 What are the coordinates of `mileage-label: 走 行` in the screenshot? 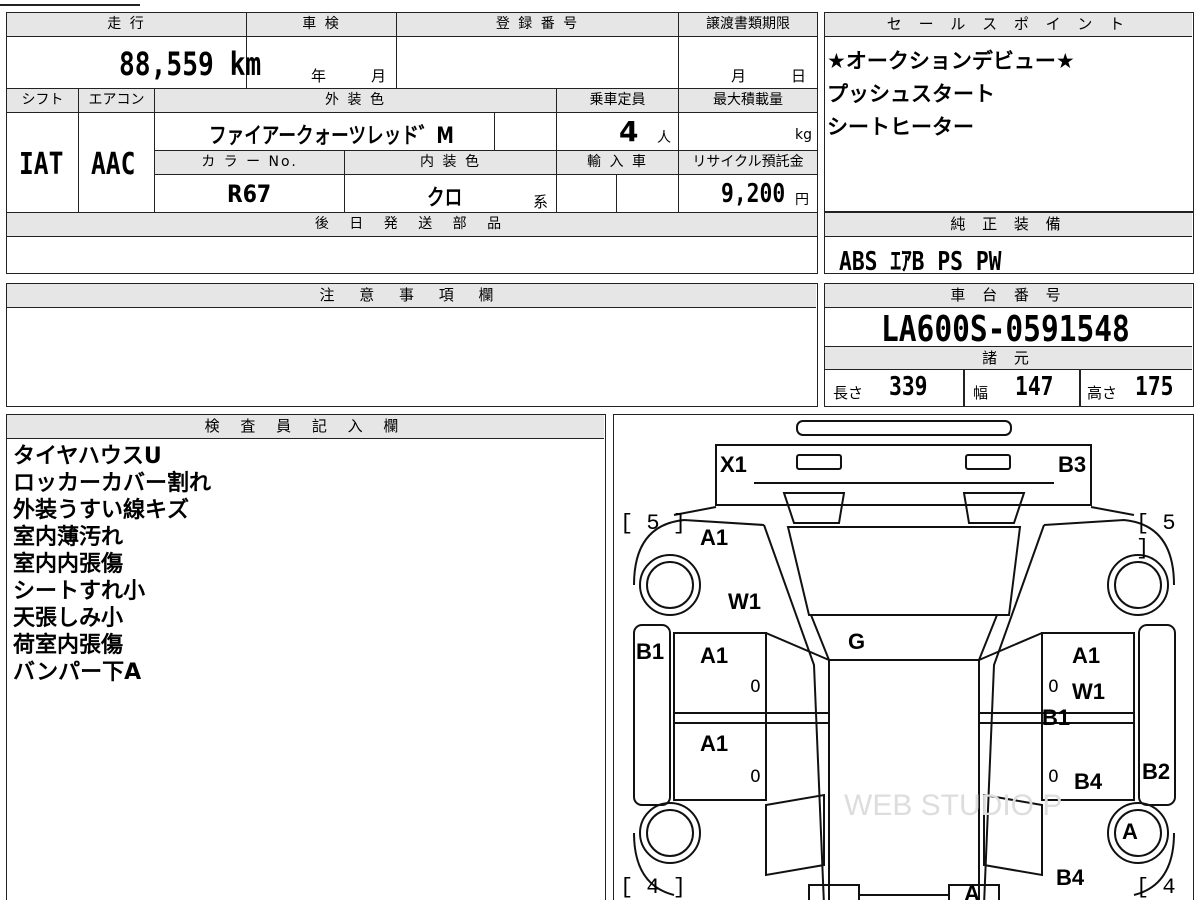 It's located at (127, 25).